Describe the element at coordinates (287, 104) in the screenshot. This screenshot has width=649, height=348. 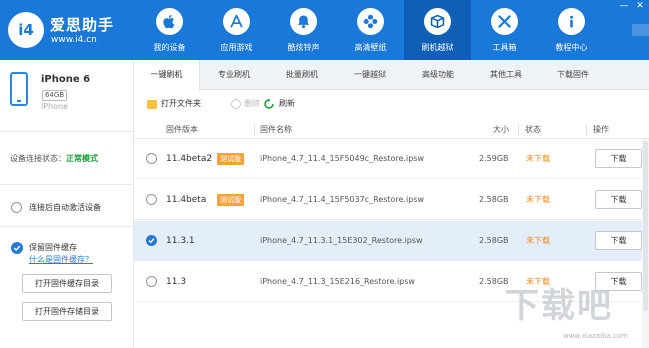
I see `refresh-button: 刷新` at that location.